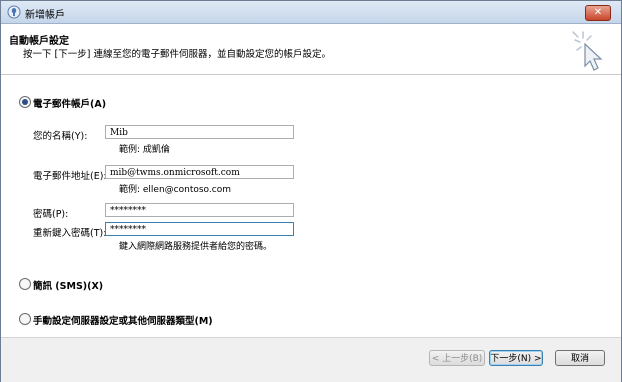 The height and width of the screenshot is (382, 622). Describe the element at coordinates (25, 319) in the screenshot. I see `manual-setup-radio` at that location.